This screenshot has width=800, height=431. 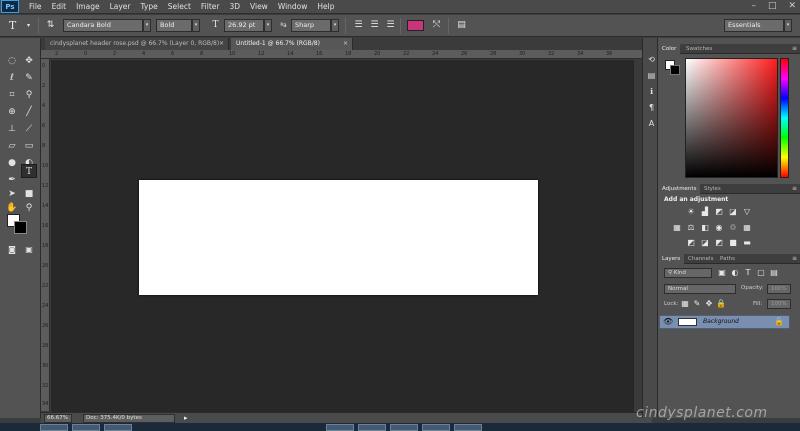 What do you see at coordinates (12, 146) in the screenshot?
I see `eraser-tool-icon: ▱` at bounding box center [12, 146].